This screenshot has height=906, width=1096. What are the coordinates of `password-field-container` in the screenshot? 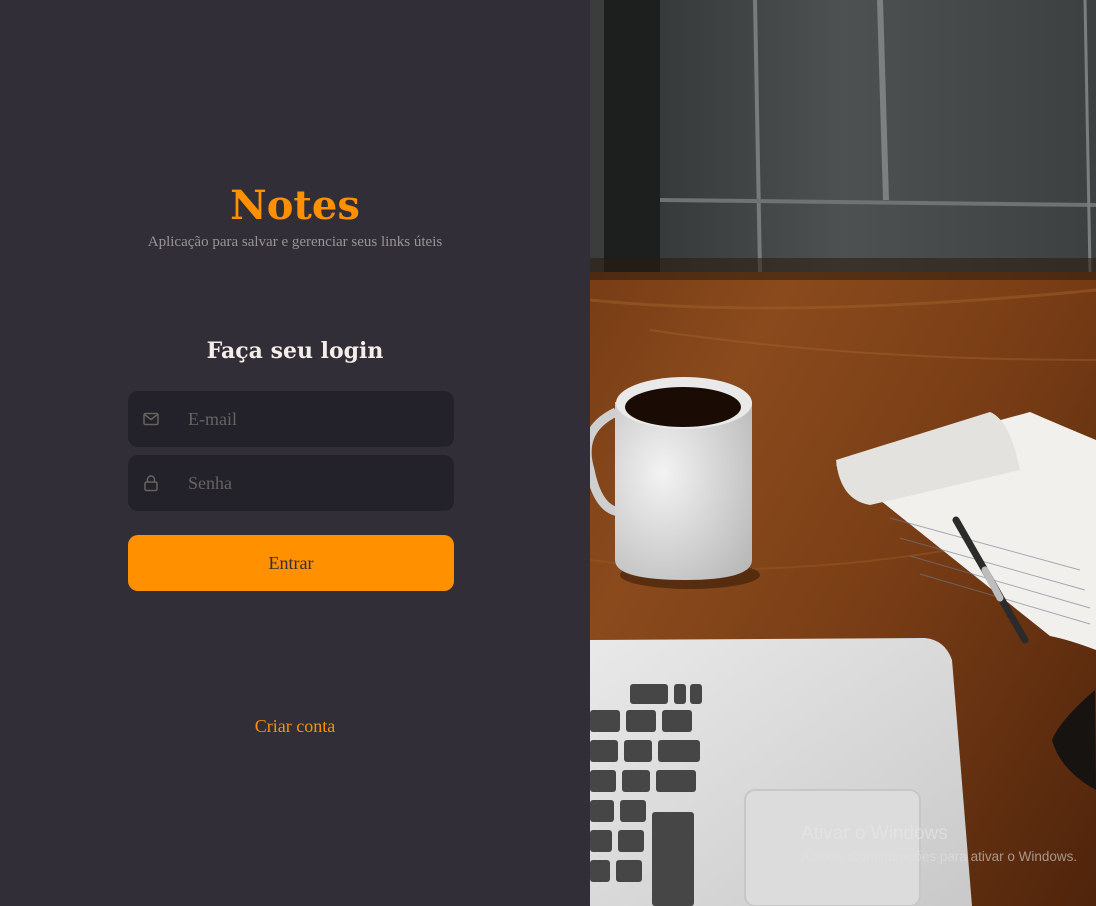 It's located at (291, 483).